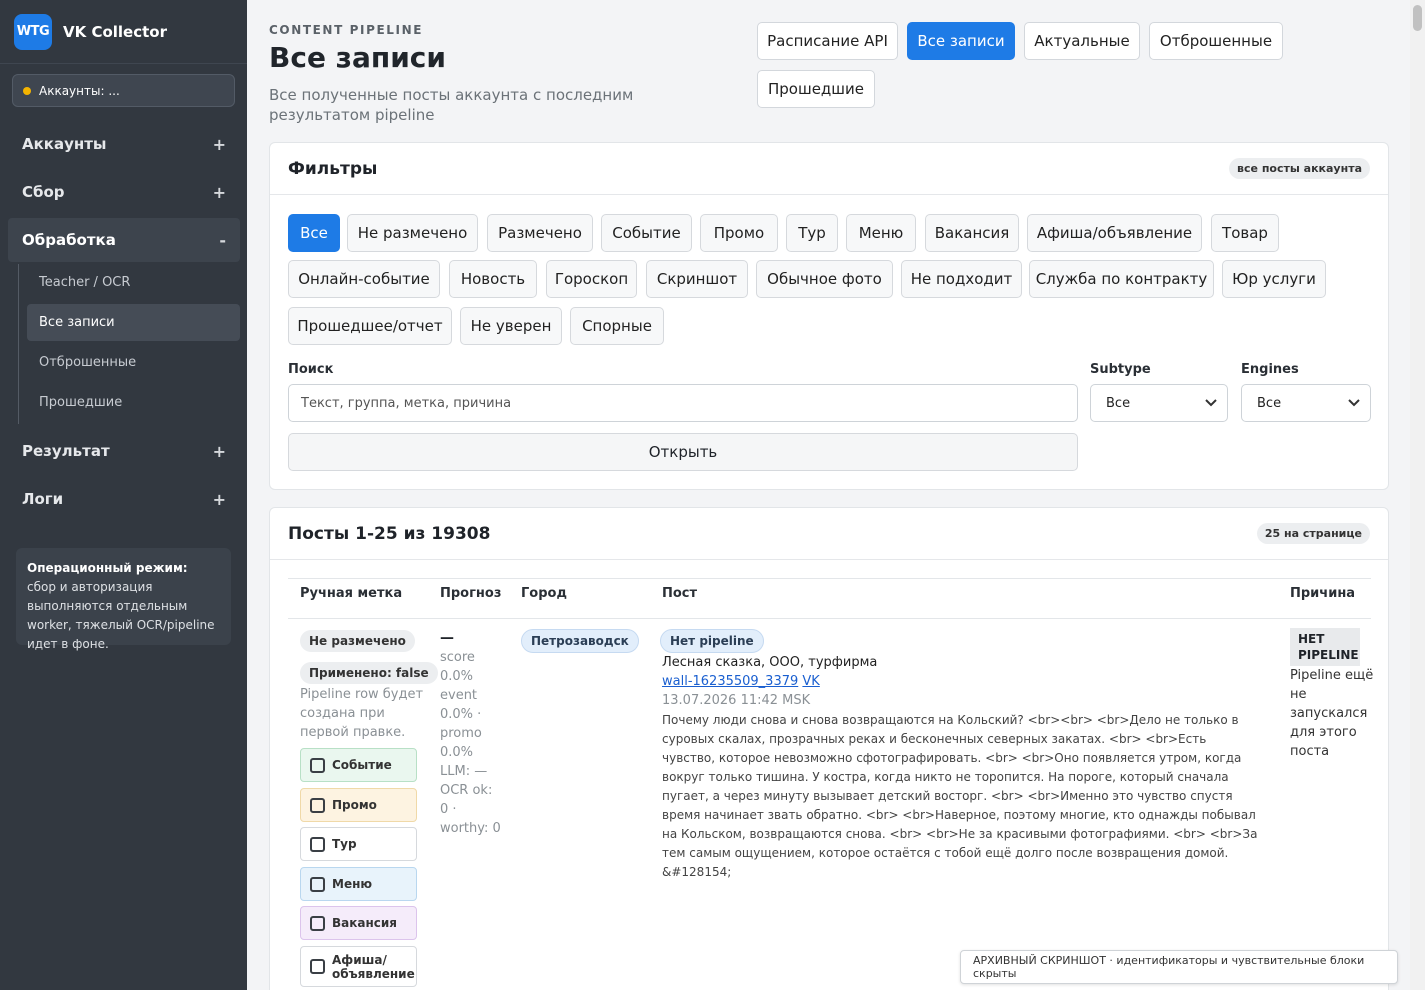  I want to click on label-checkbox-menu: Меню, so click(358, 884).